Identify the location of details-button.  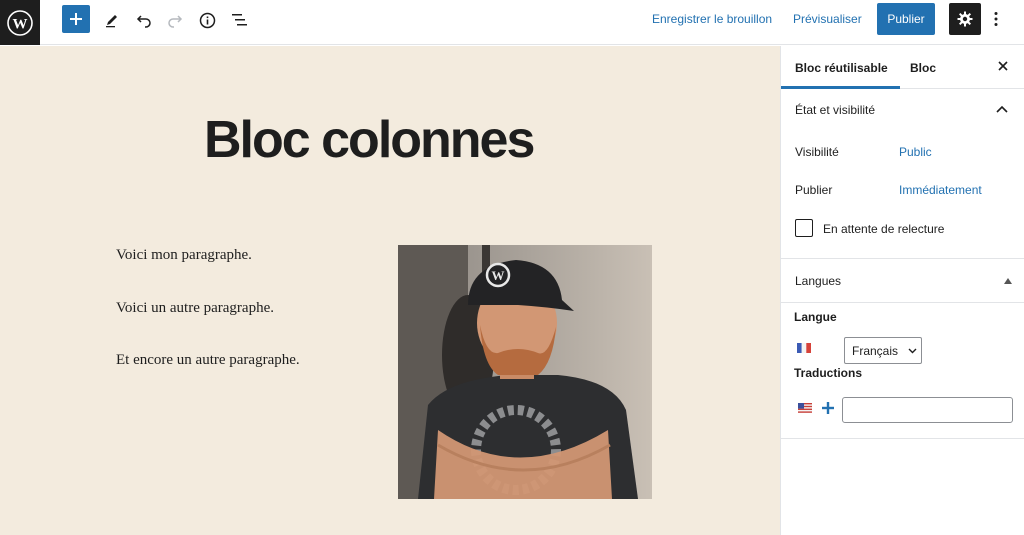
(207, 20).